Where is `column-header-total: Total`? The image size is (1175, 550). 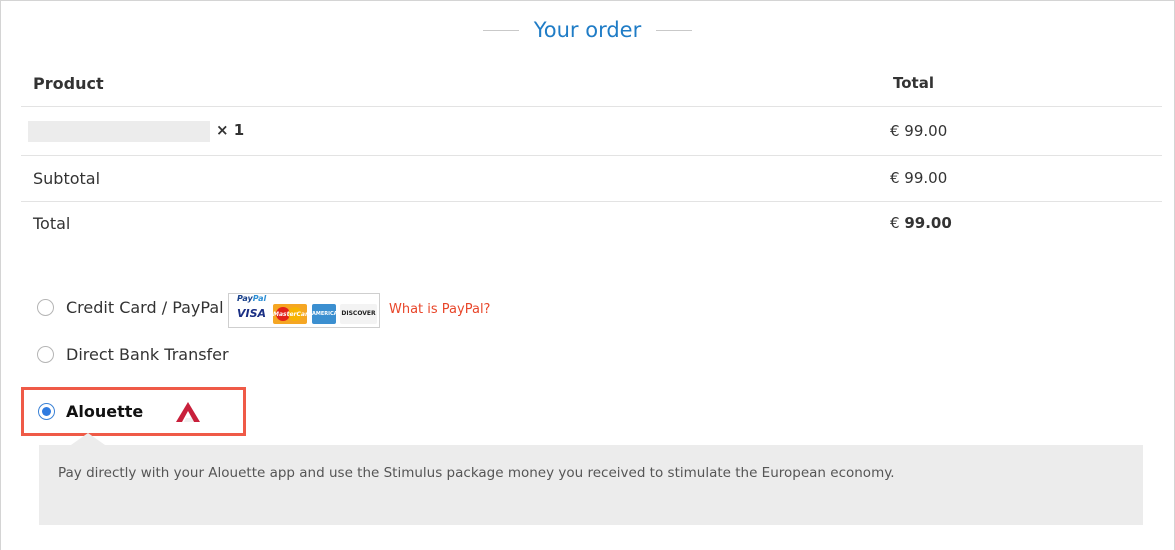 column-header-total: Total is located at coordinates (913, 83).